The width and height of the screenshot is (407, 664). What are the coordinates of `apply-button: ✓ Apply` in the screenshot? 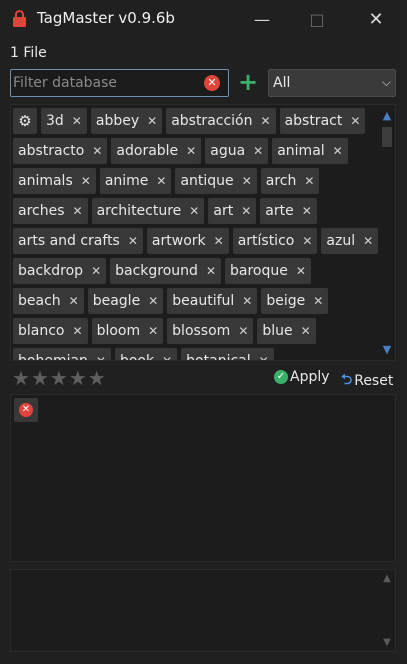 It's located at (302, 377).